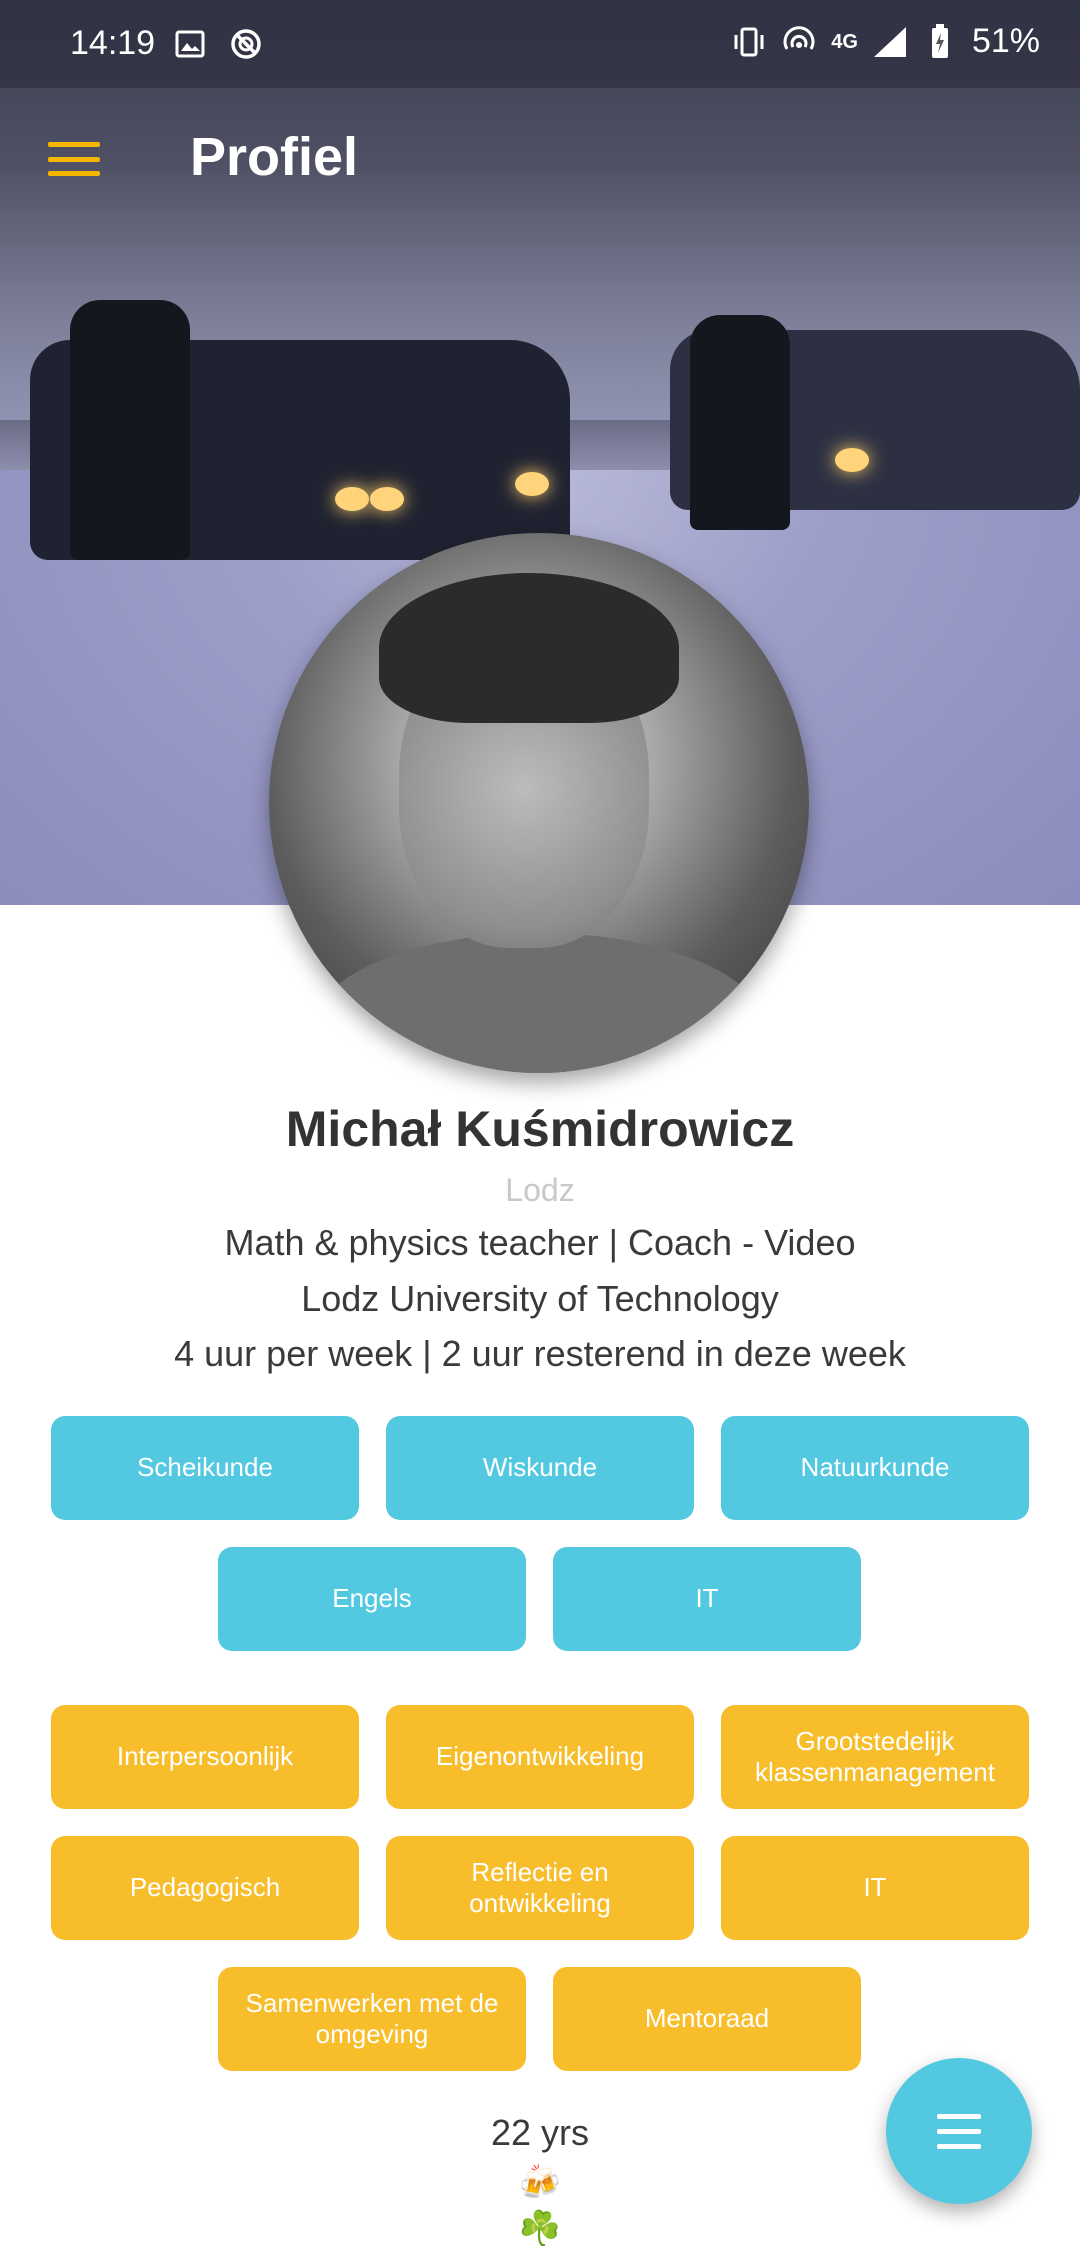 The width and height of the screenshot is (1080, 2246). Describe the element at coordinates (540, 1468) in the screenshot. I see `subject-chip: Wiskunde` at that location.